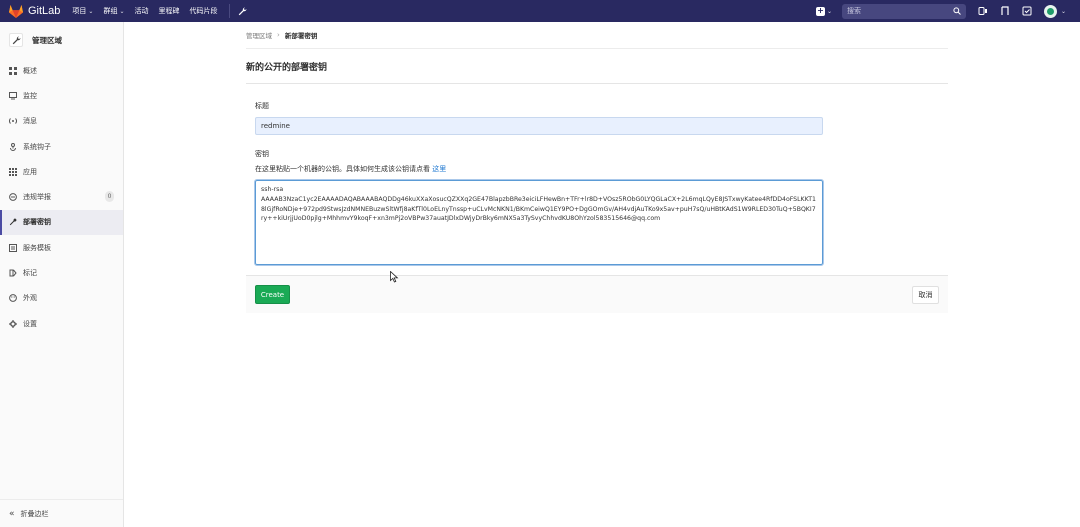  Describe the element at coordinates (272, 294) in the screenshot. I see `create-button: Create` at that location.